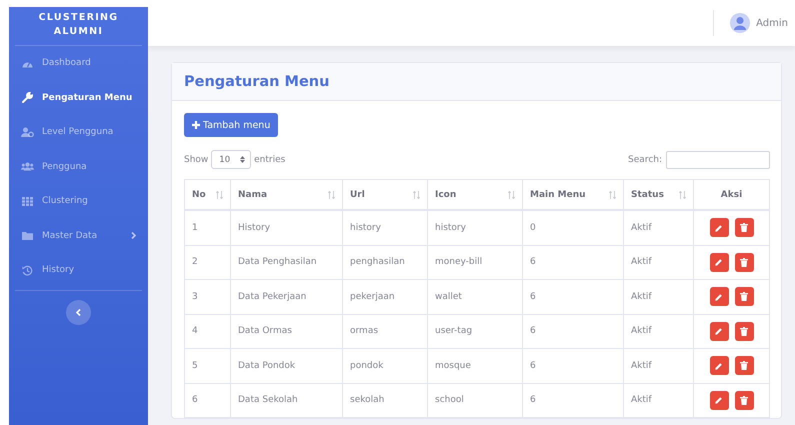 This screenshot has height=425, width=795. What do you see at coordinates (199, 195) in the screenshot?
I see `column-header: No` at bounding box center [199, 195].